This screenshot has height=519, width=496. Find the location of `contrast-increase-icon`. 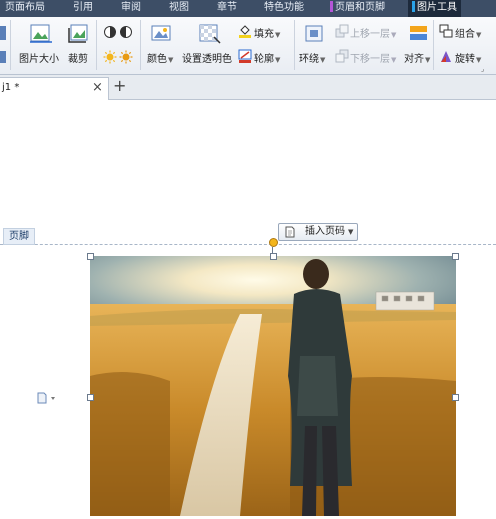

contrast-increase-icon is located at coordinates (110, 32).